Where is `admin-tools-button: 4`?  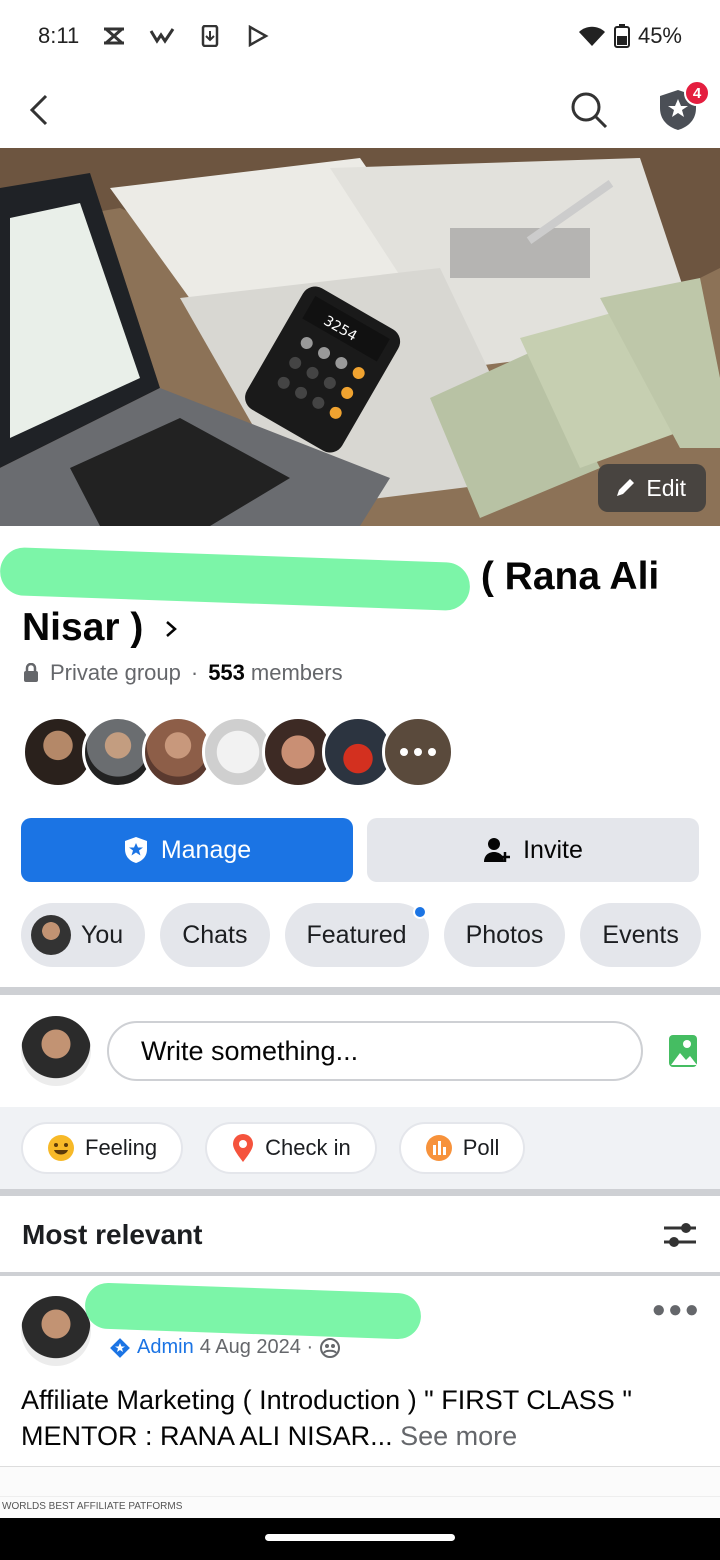
admin-tools-button: 4 is located at coordinates (683, 106).